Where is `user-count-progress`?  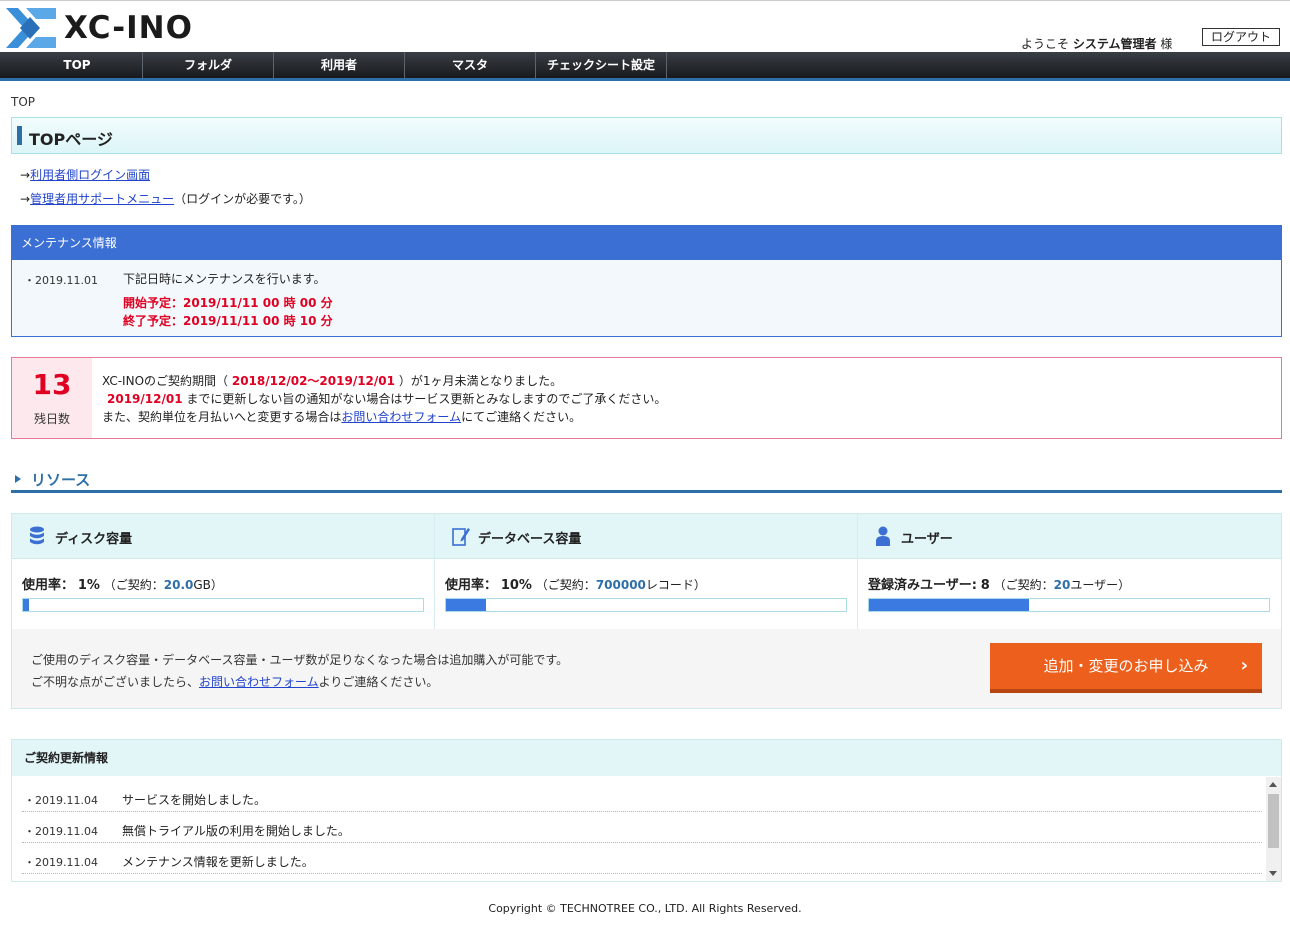 user-count-progress is located at coordinates (1069, 605).